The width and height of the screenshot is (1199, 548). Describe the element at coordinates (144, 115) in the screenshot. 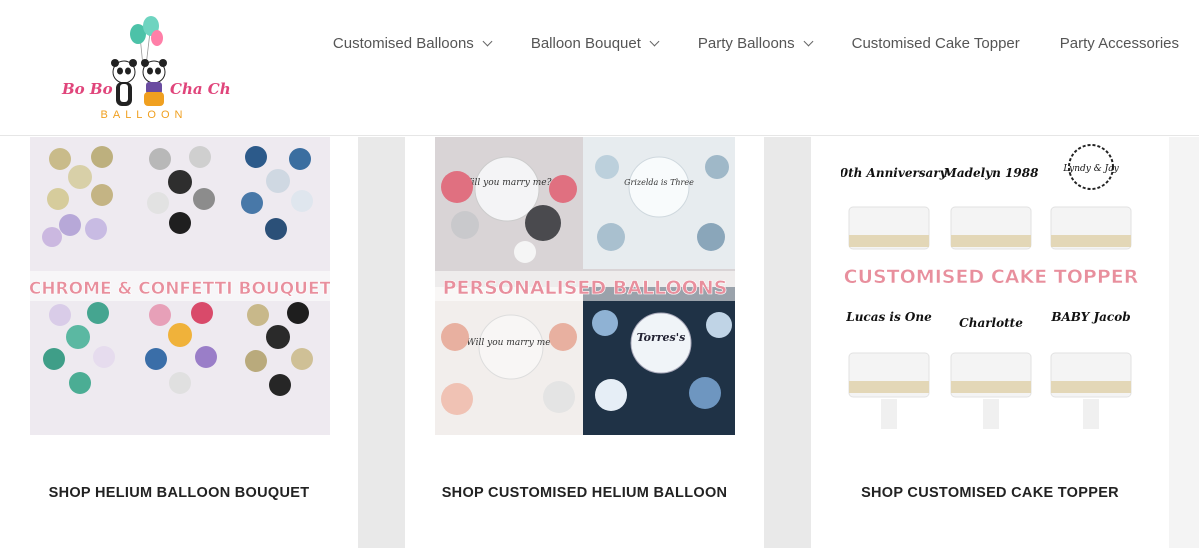

I see `logo-tagline: BALLOON` at that location.